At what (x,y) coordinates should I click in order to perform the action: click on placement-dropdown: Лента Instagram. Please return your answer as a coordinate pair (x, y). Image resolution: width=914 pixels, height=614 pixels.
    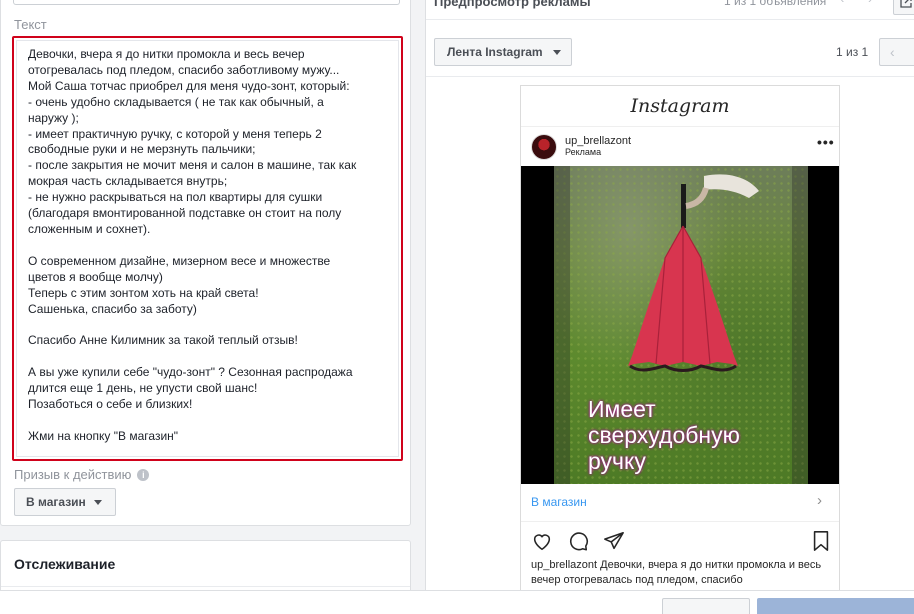
    Looking at the image, I should click on (503, 52).